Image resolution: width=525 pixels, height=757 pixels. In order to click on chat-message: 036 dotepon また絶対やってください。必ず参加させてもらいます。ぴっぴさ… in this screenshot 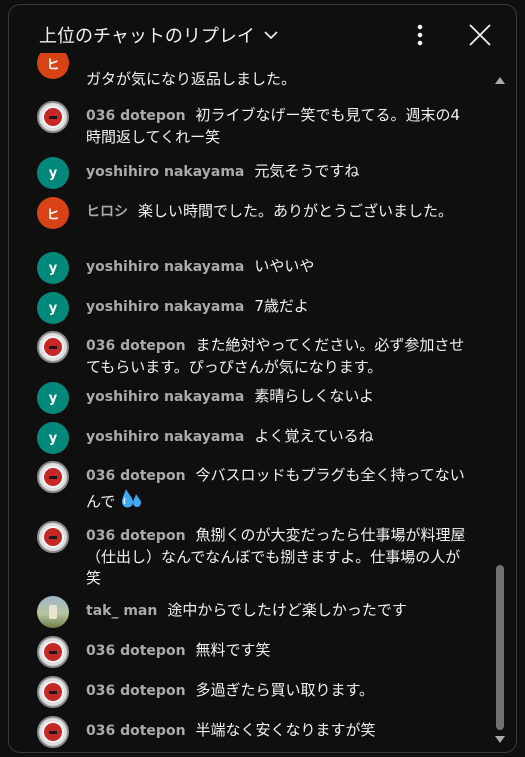, I will do `click(252, 354)`.